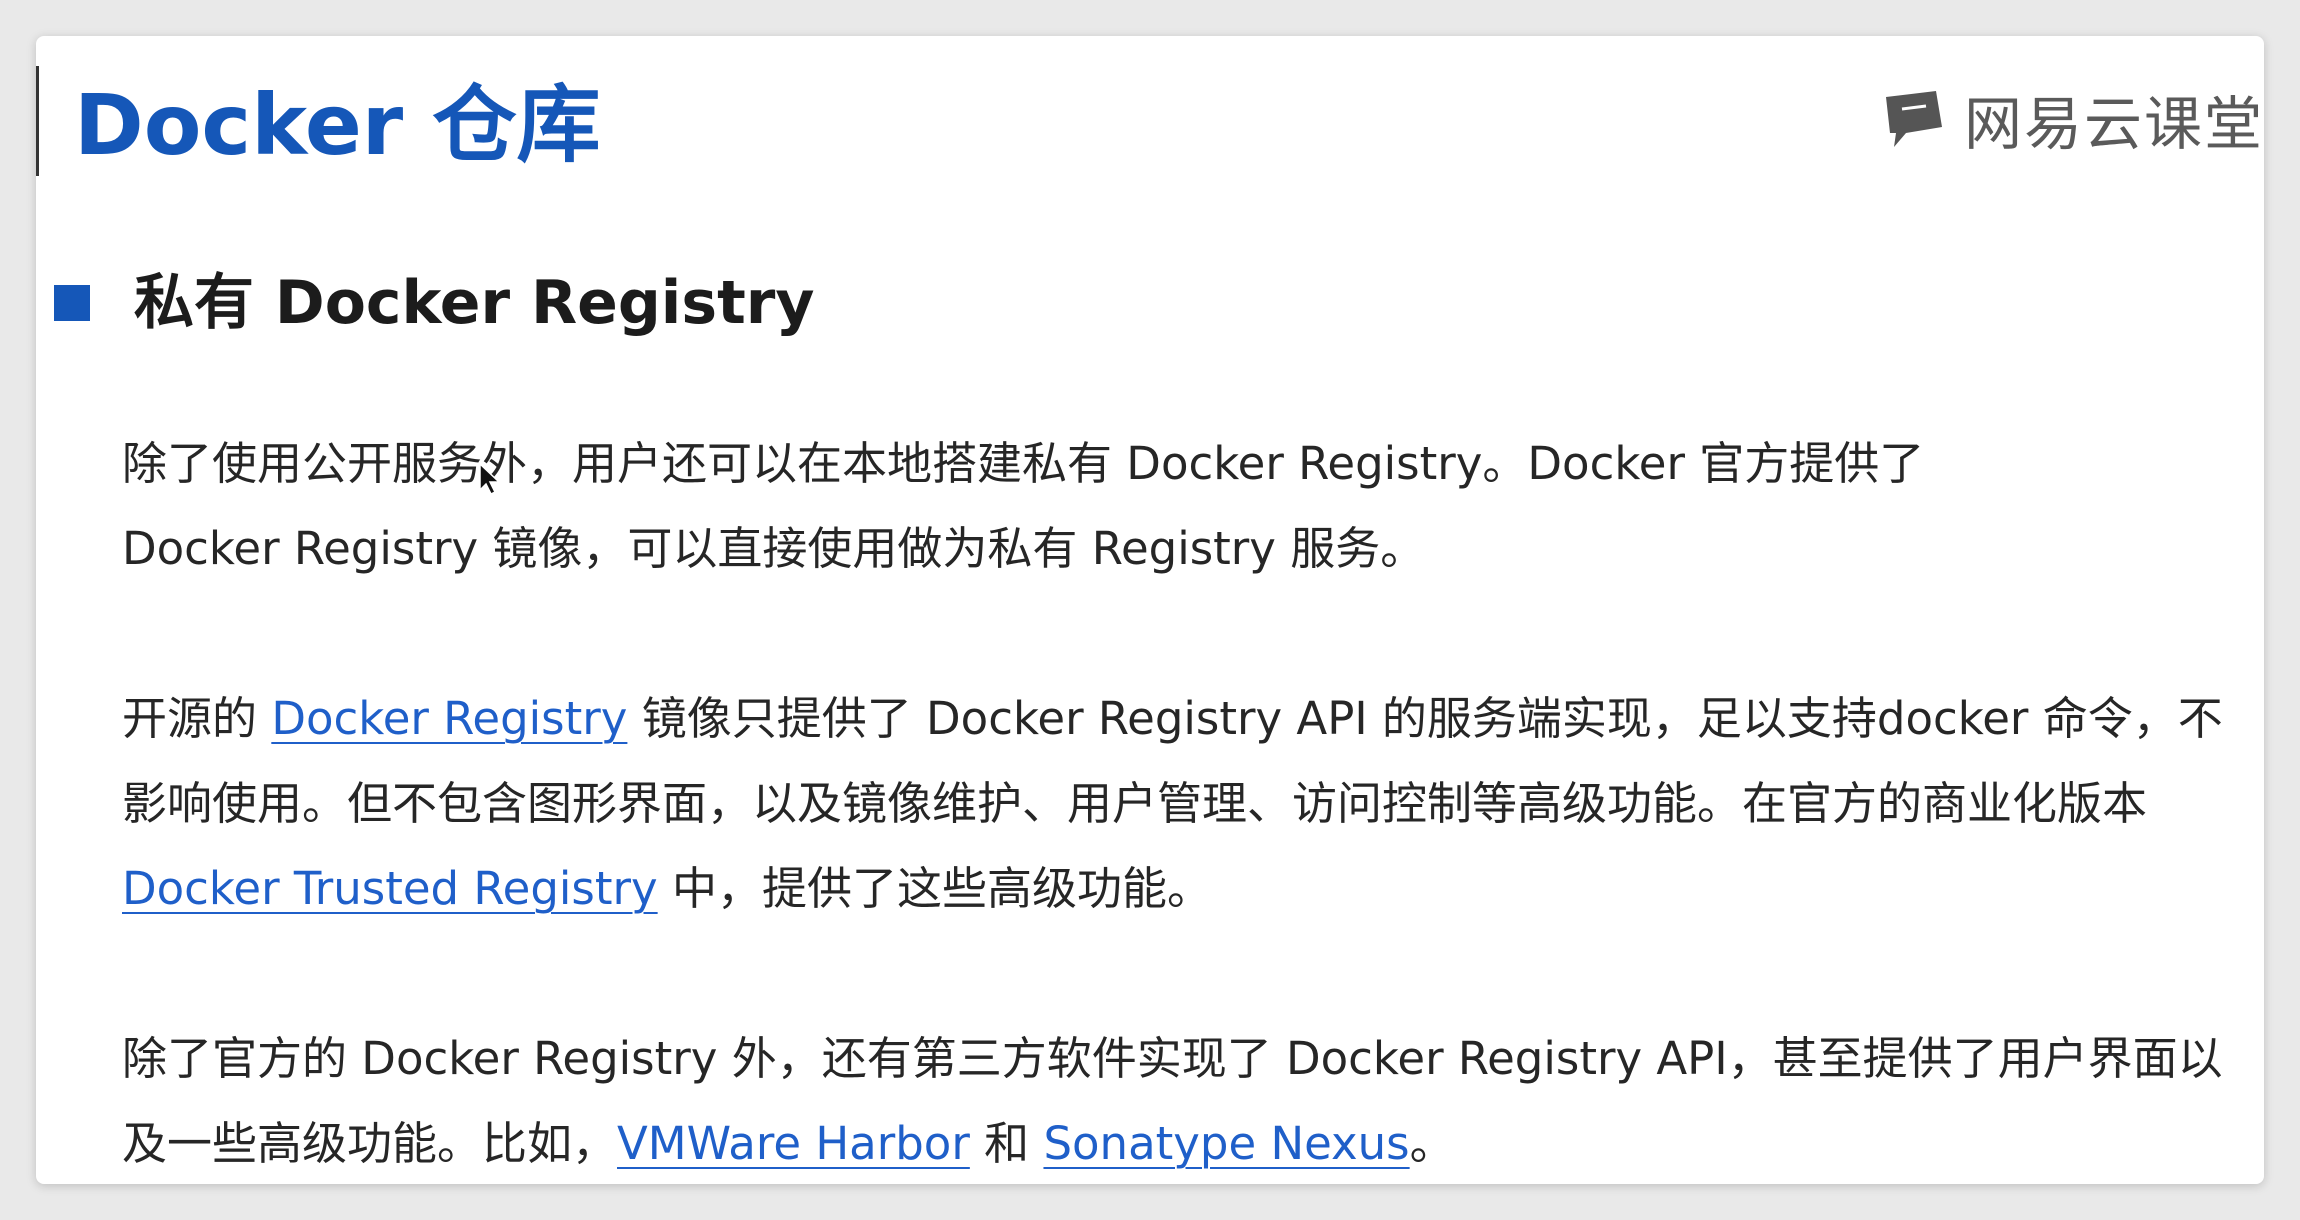 The width and height of the screenshot is (2300, 1220). What do you see at coordinates (390, 888) in the screenshot?
I see `link: Docker Trusted Registry` at bounding box center [390, 888].